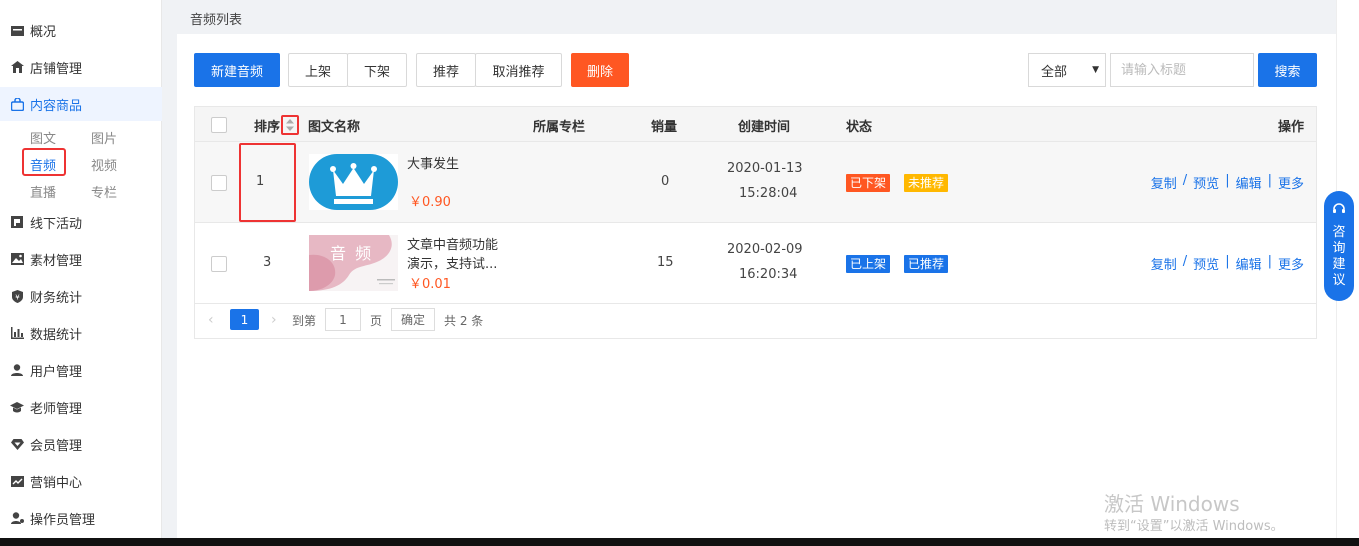 This screenshot has height=546, width=1359. I want to click on sidebar-item-offline: 线下活动, so click(81, 222).